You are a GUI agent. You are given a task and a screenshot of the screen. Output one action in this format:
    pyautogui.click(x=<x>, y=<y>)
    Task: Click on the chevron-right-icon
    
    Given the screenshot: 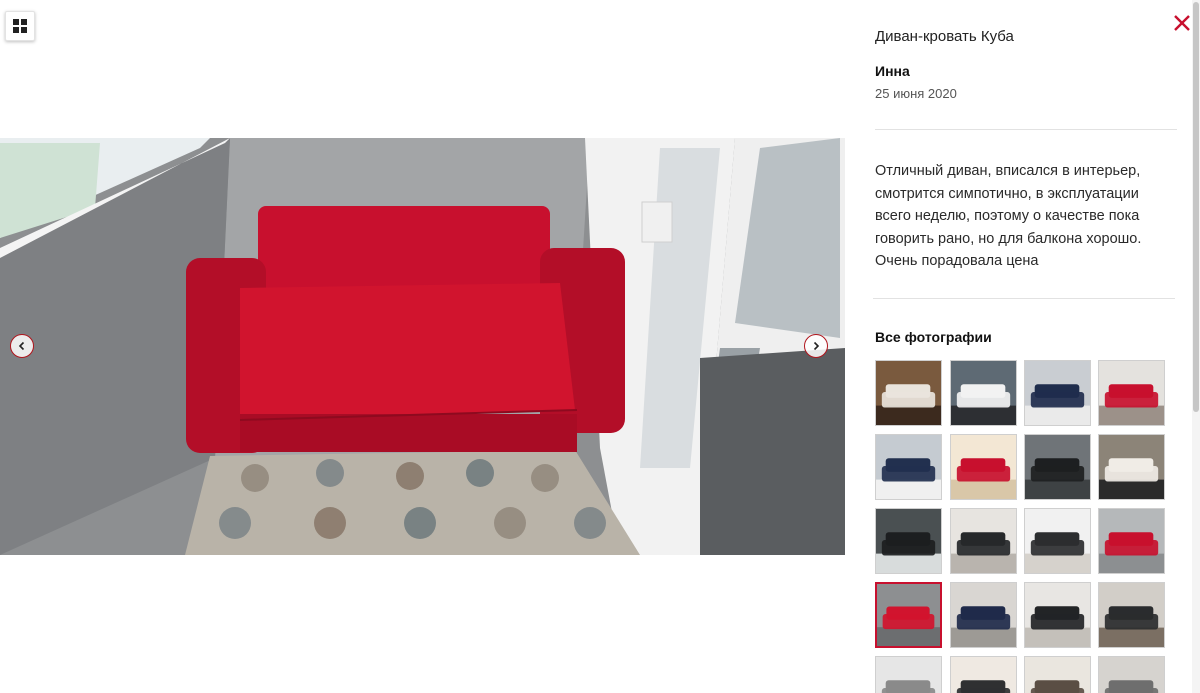 What is the action you would take?
    pyautogui.click(x=816, y=346)
    